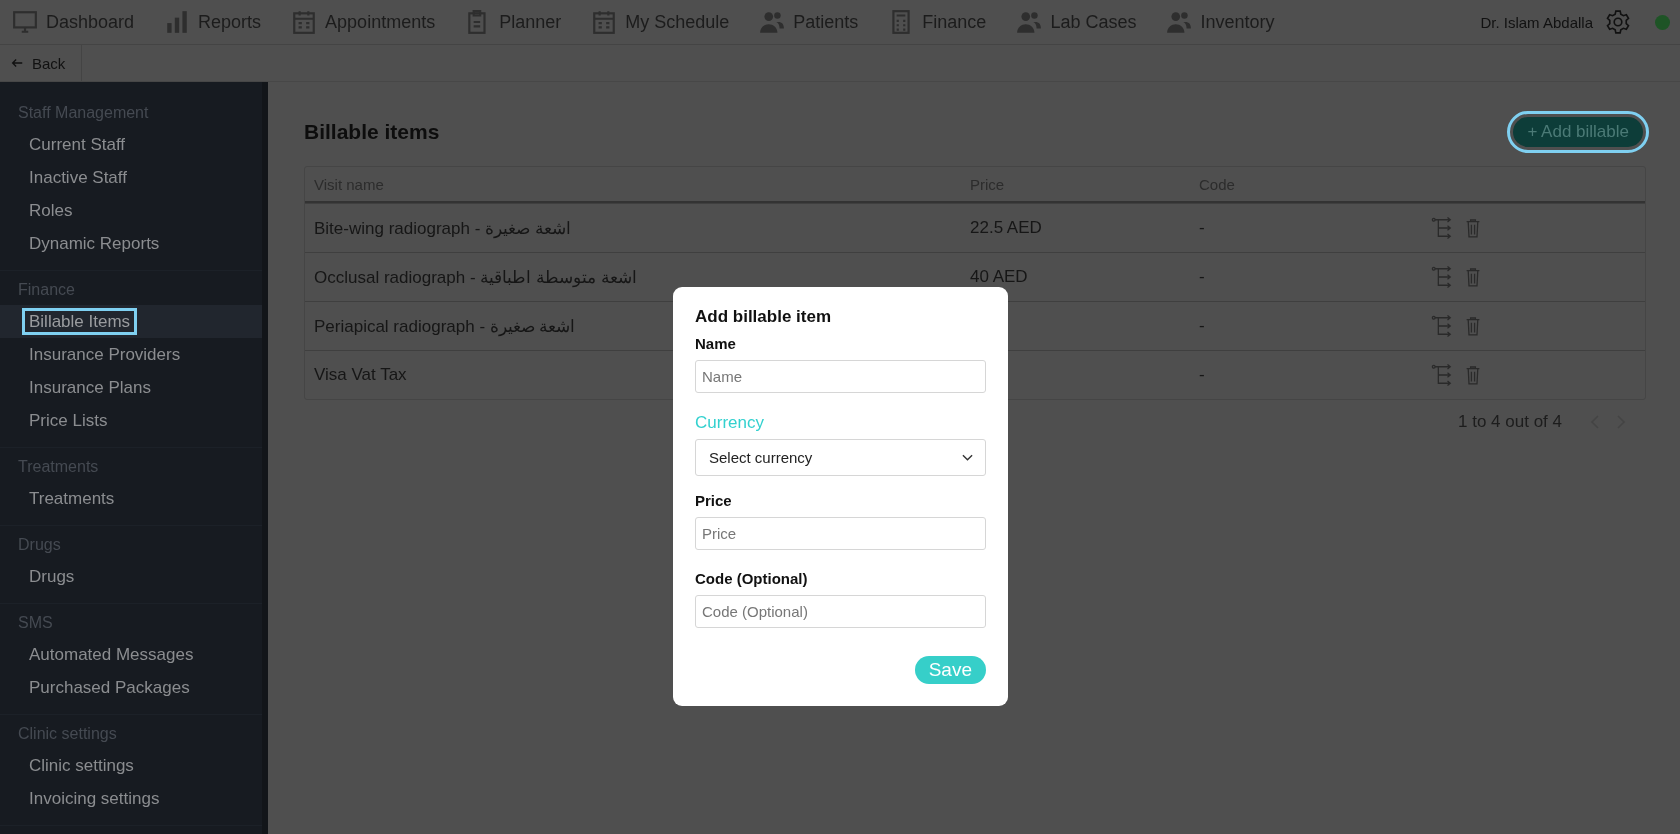 The image size is (1680, 834). I want to click on page-title: Billable items, so click(372, 132).